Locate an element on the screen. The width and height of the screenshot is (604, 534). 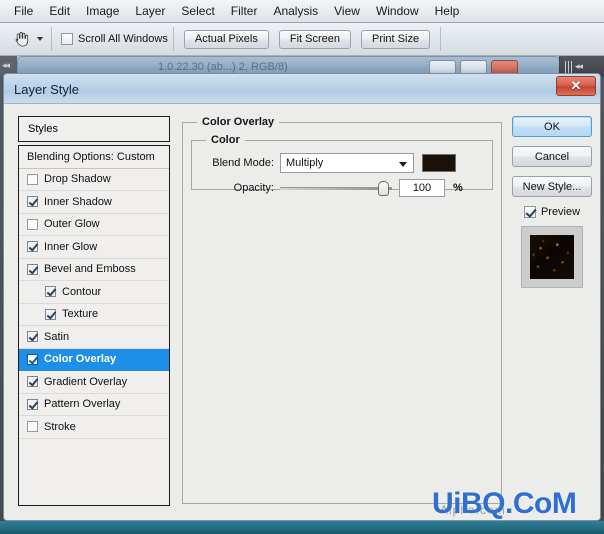
list-item-texture: Texture is located at coordinates (94, 315).